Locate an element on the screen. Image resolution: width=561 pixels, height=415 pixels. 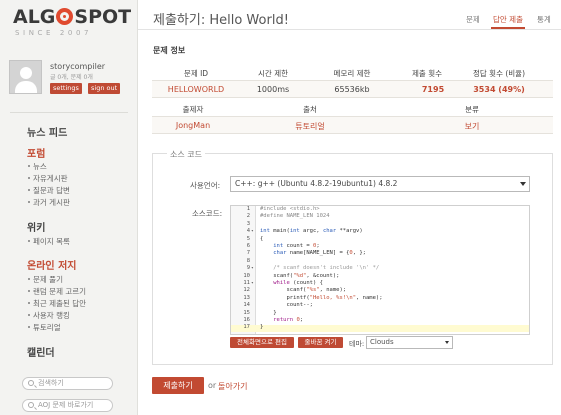
code-line: int count = 0; is located at coordinates (296, 246).